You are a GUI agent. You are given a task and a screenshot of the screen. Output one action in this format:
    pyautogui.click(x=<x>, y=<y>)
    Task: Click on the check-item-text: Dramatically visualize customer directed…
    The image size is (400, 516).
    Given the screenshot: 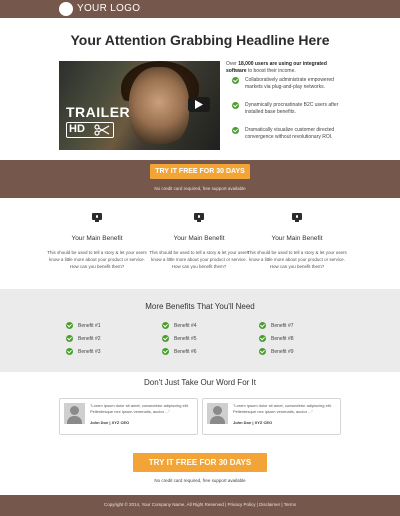 What is the action you would take?
    pyautogui.click(x=290, y=133)
    